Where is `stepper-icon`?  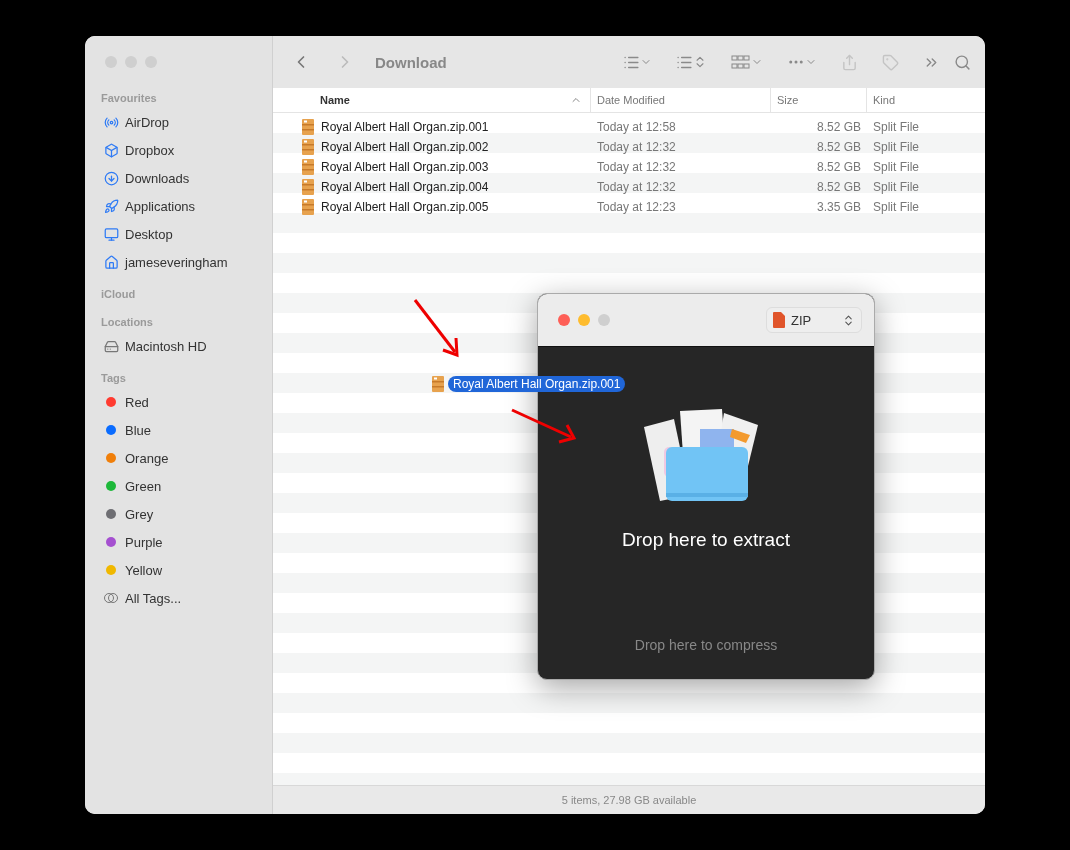
stepper-icon is located at coordinates (848, 320).